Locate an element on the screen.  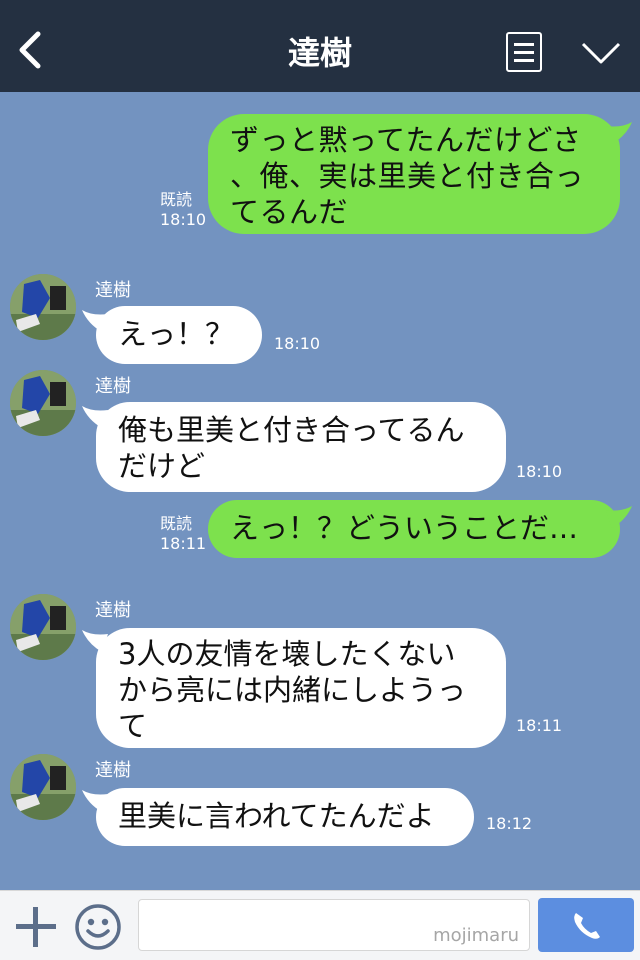
smile-icon is located at coordinates (98, 927).